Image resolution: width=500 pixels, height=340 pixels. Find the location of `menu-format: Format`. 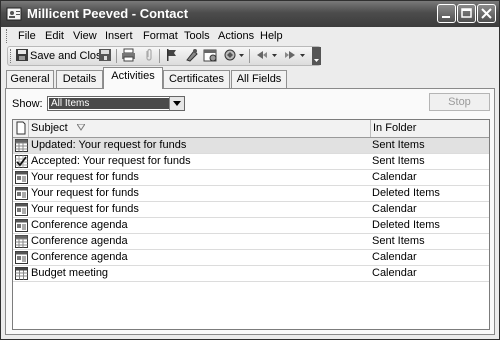

menu-format: Format is located at coordinates (160, 36).